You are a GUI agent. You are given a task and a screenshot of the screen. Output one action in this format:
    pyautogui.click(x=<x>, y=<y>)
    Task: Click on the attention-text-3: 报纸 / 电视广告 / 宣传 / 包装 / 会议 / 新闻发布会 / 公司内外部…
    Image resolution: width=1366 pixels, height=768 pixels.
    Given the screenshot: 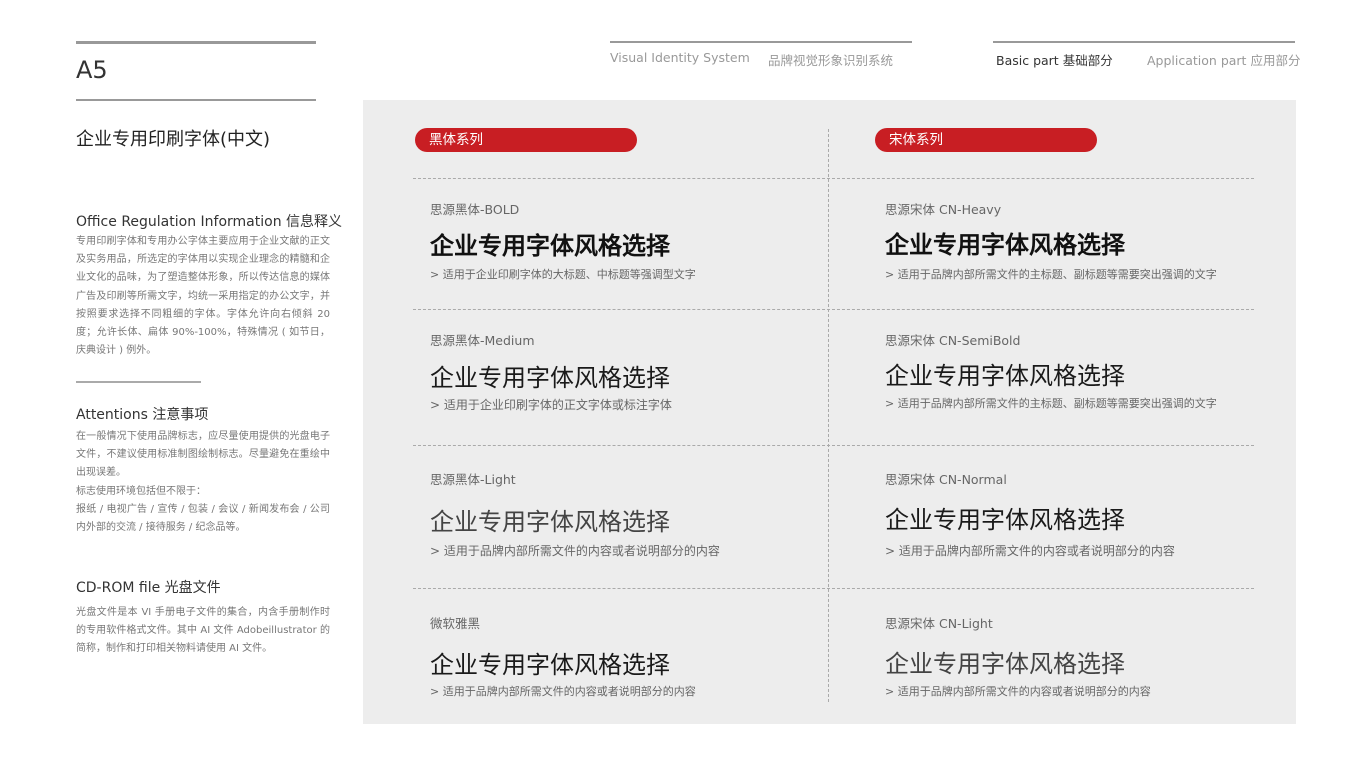 What is the action you would take?
    pyautogui.click(x=203, y=518)
    